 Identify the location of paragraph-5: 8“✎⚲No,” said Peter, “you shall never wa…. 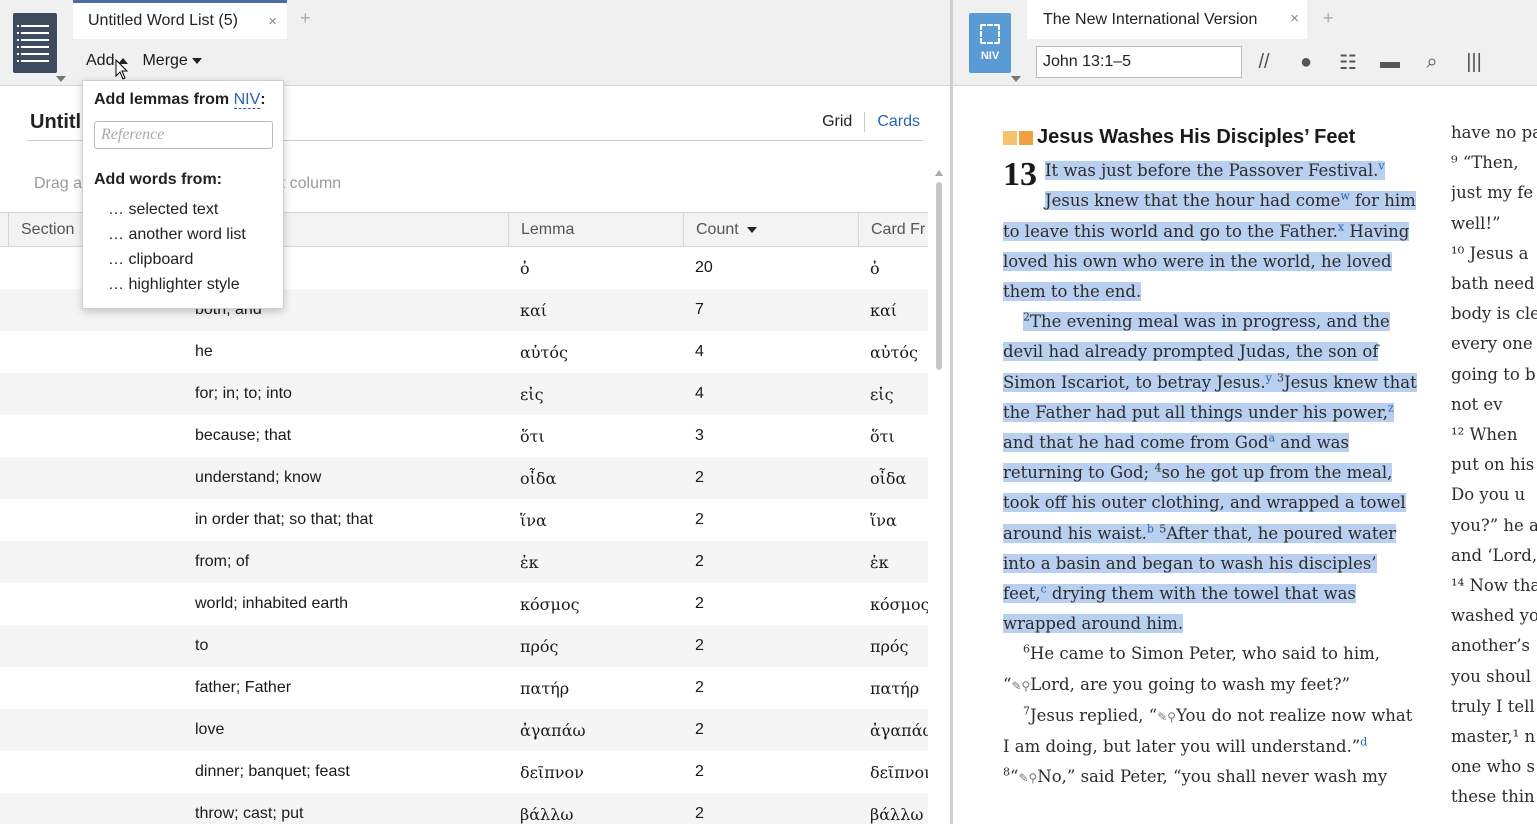
(1213, 777).